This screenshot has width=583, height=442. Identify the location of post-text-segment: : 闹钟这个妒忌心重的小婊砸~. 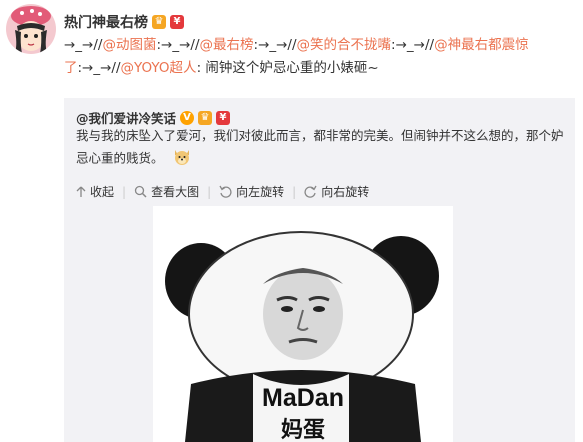
(287, 68).